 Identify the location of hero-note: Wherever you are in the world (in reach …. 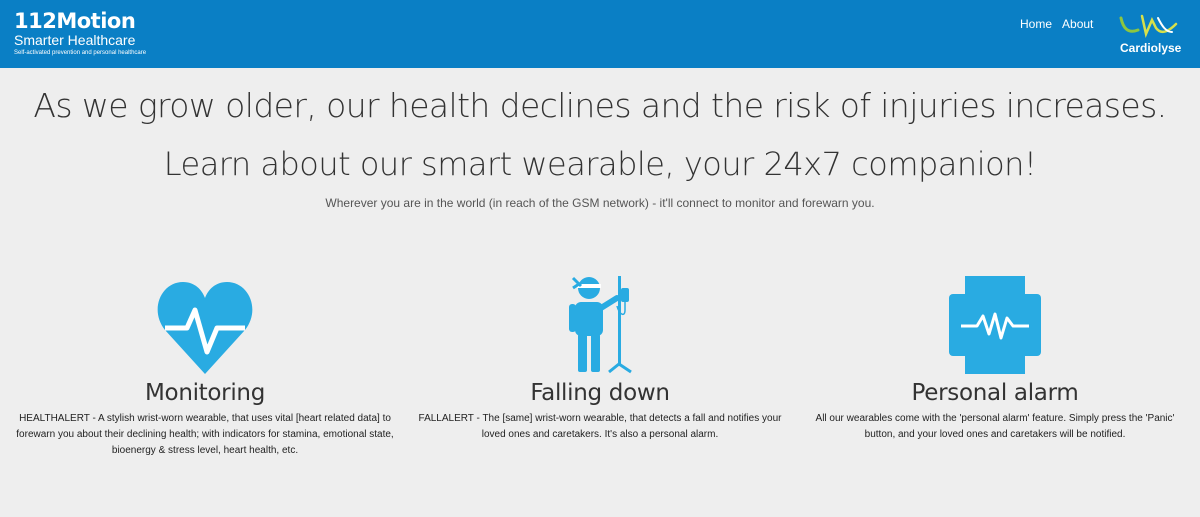
(600, 203).